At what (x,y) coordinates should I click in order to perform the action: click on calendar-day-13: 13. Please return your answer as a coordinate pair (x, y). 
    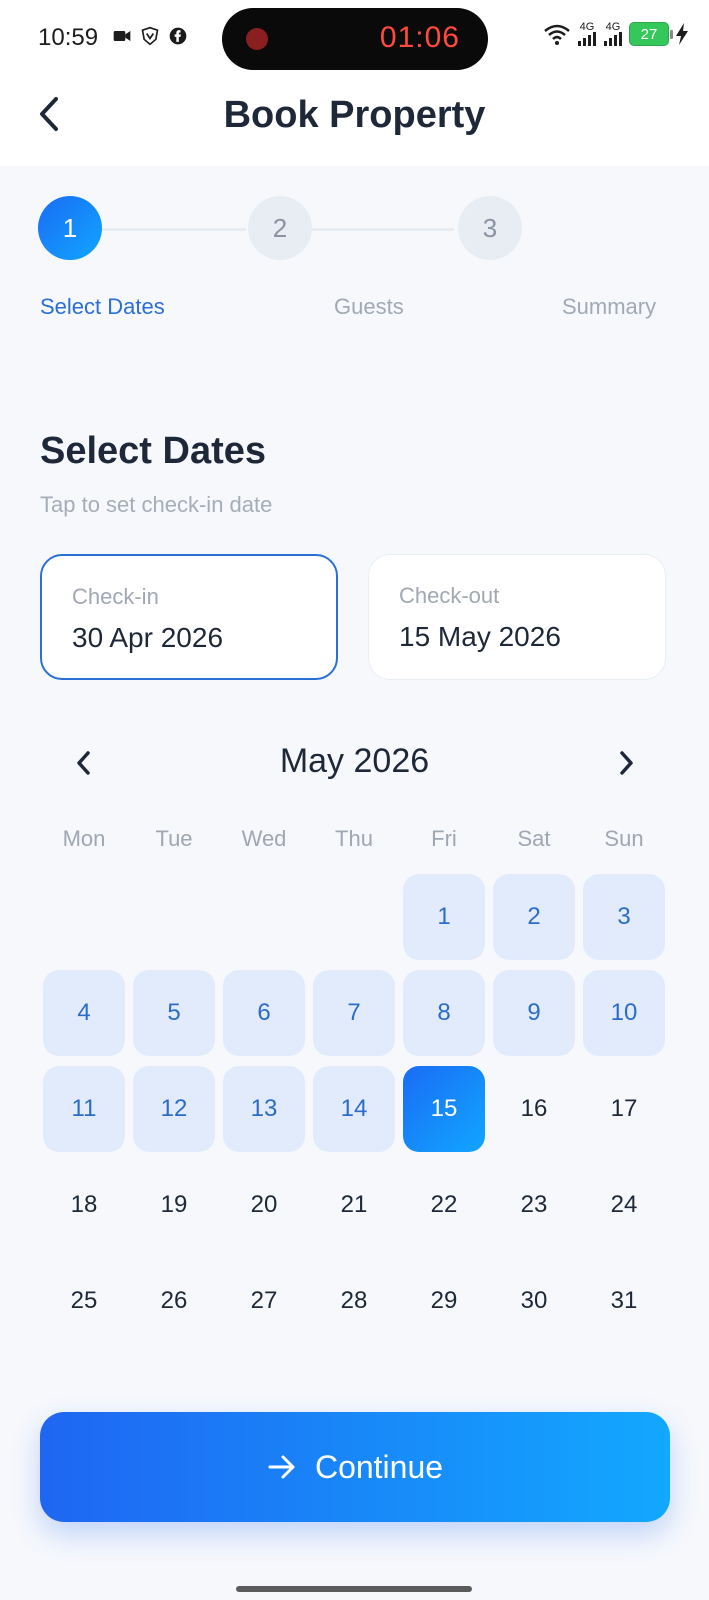
    Looking at the image, I should click on (264, 1109).